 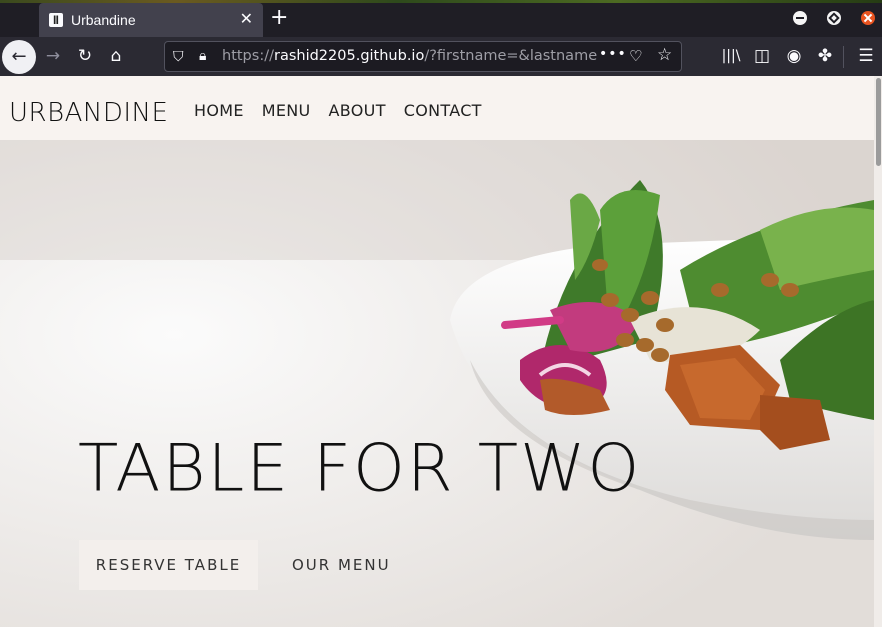 What do you see at coordinates (843, 57) in the screenshot?
I see `toolbar-divider` at bounding box center [843, 57].